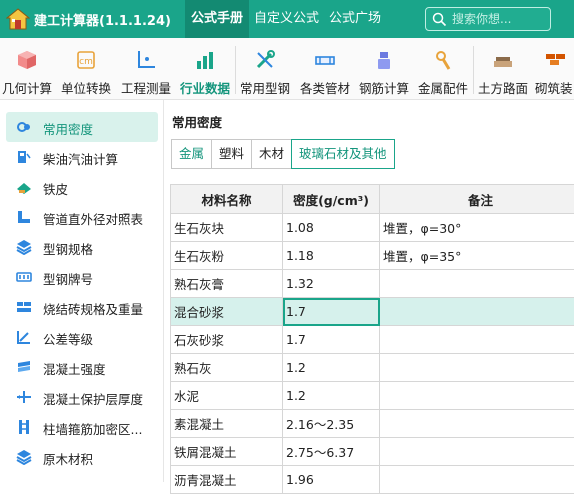 This screenshot has height=494, width=574. I want to click on fuel-pump-icon, so click(24, 157).